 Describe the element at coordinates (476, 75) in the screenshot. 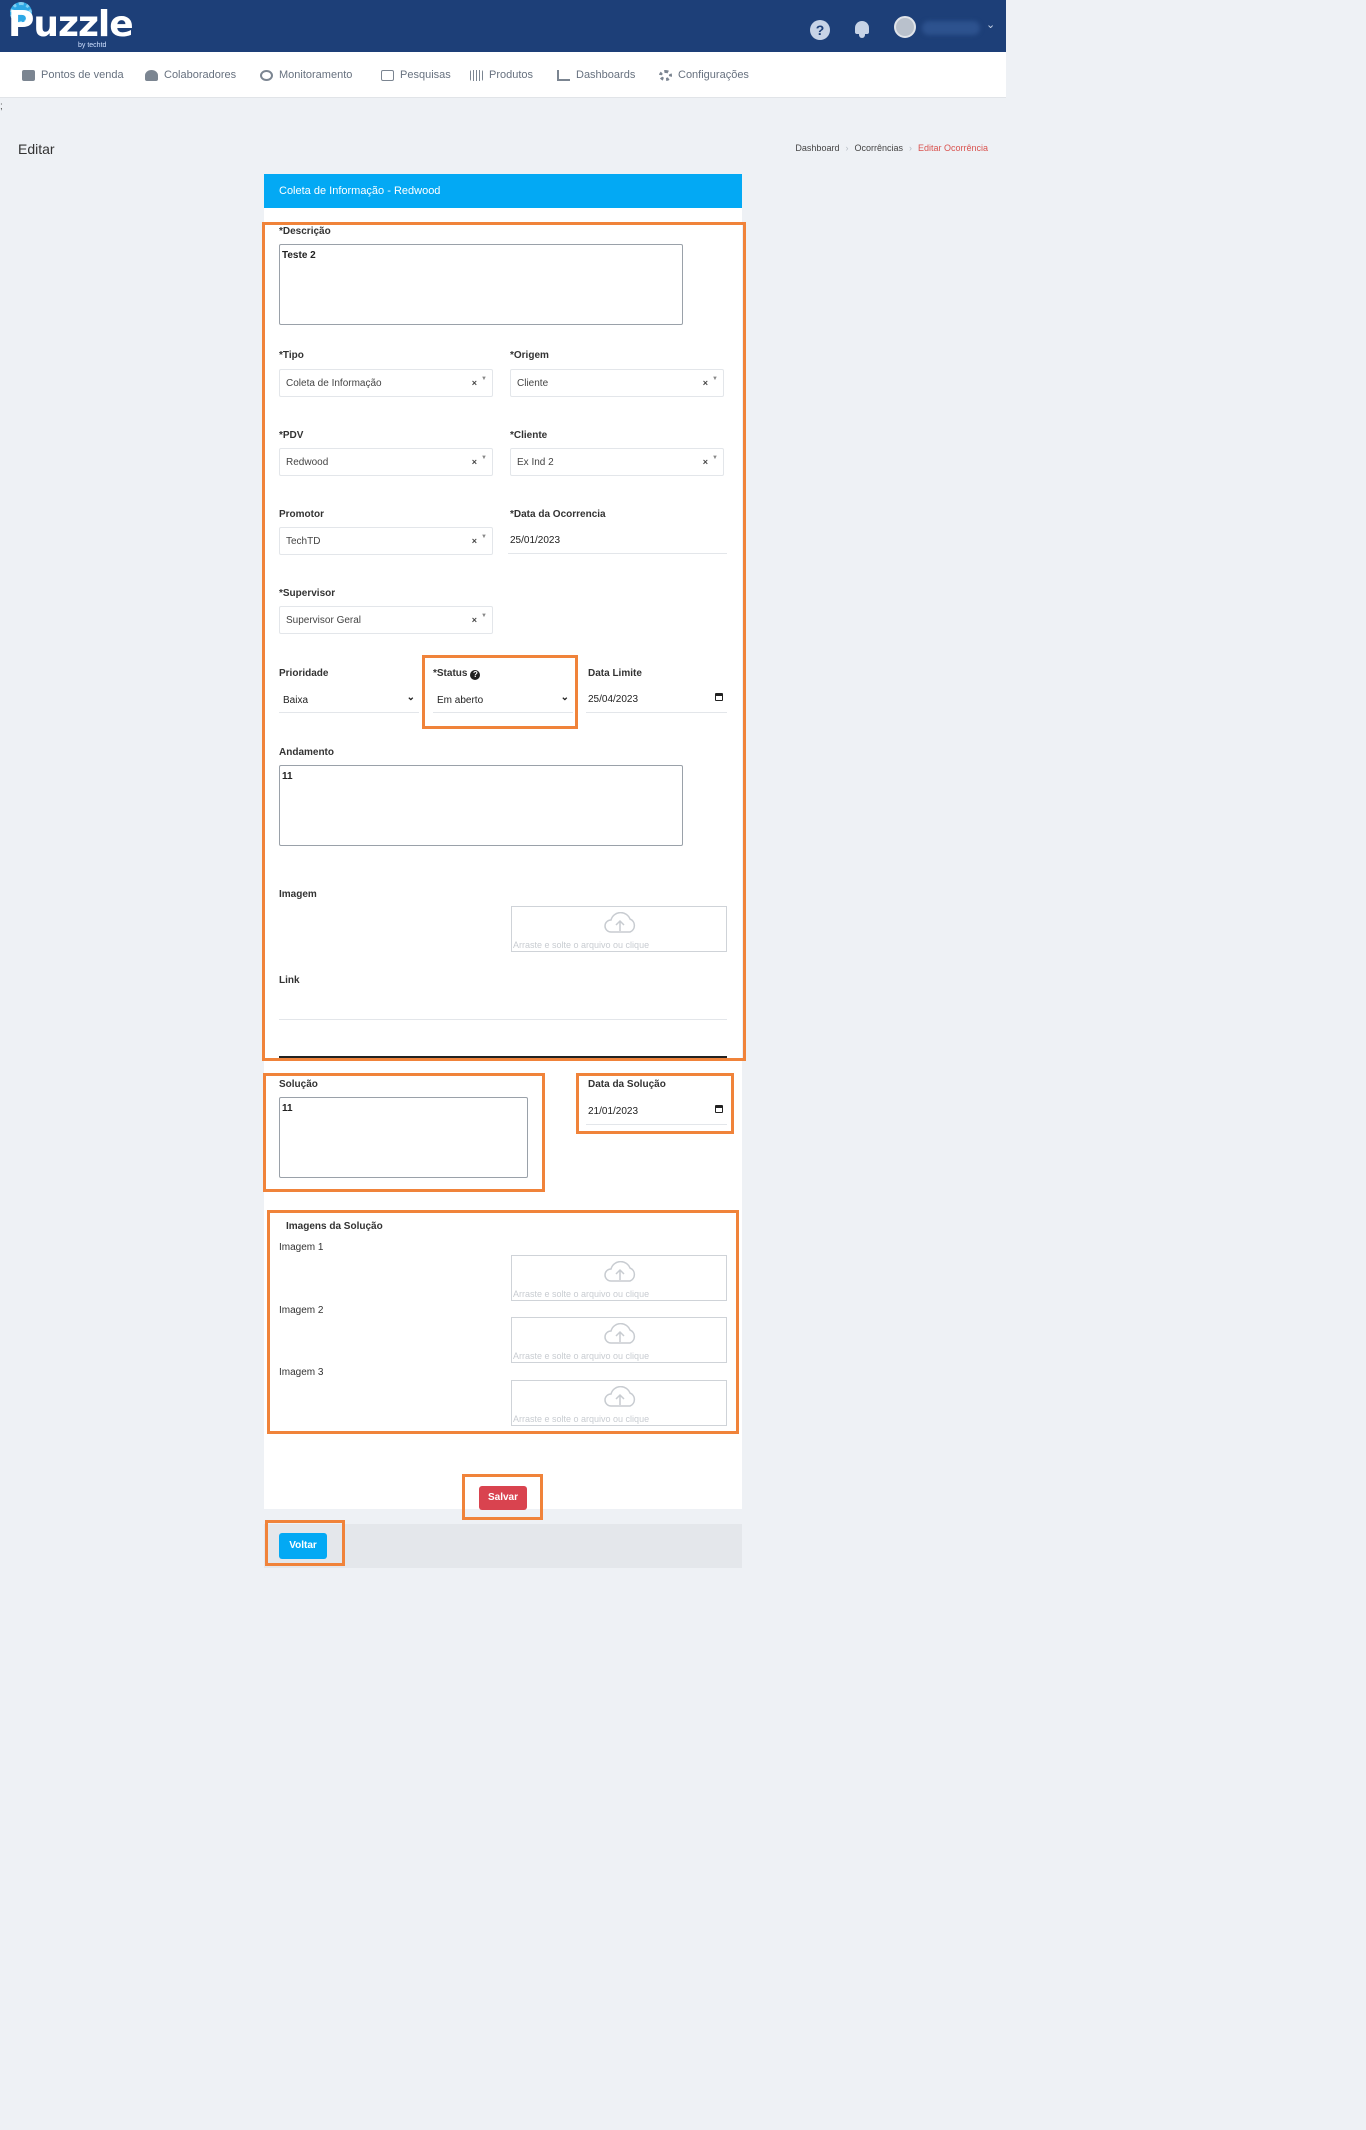

I see `barcode-icon` at that location.